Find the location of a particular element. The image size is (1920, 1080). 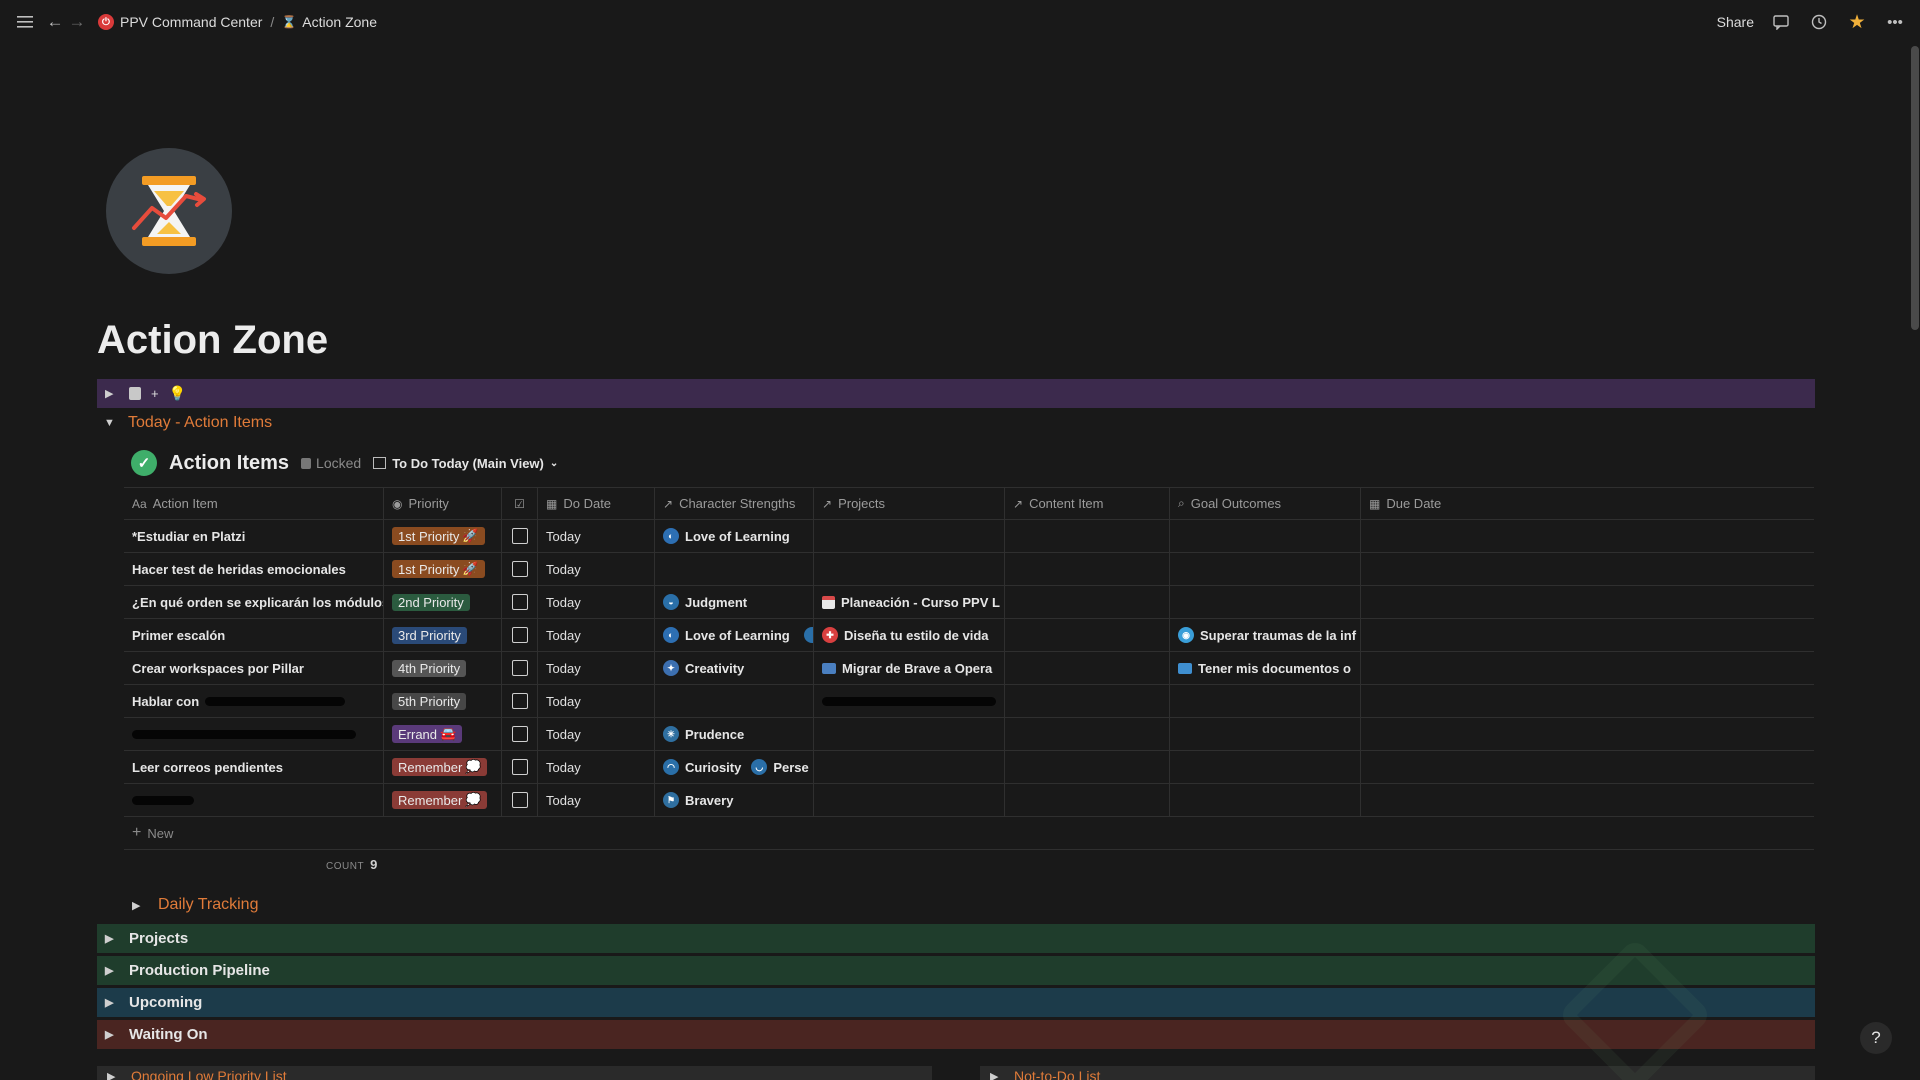

projects-cell: ✚ Diseña tu estilo de vida is located at coordinates (909, 635).